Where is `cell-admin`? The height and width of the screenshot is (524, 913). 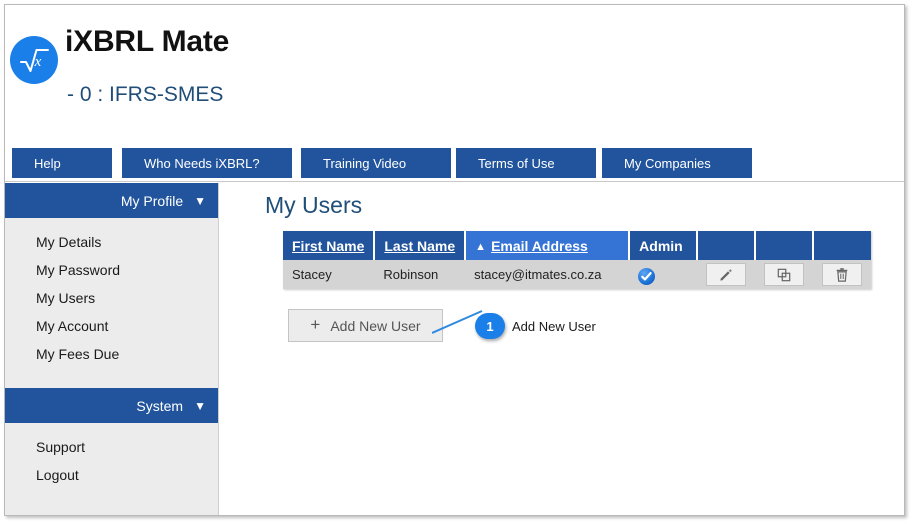 cell-admin is located at coordinates (663, 274).